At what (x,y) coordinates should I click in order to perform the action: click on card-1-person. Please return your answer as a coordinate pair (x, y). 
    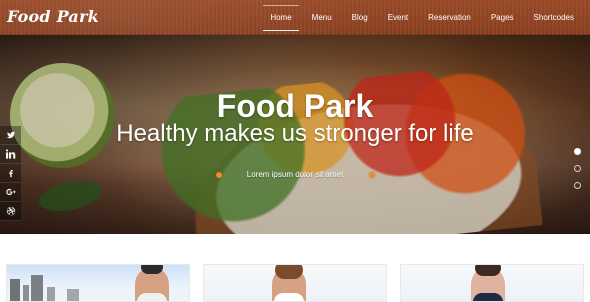
    Looking at the image, I should click on (152, 283).